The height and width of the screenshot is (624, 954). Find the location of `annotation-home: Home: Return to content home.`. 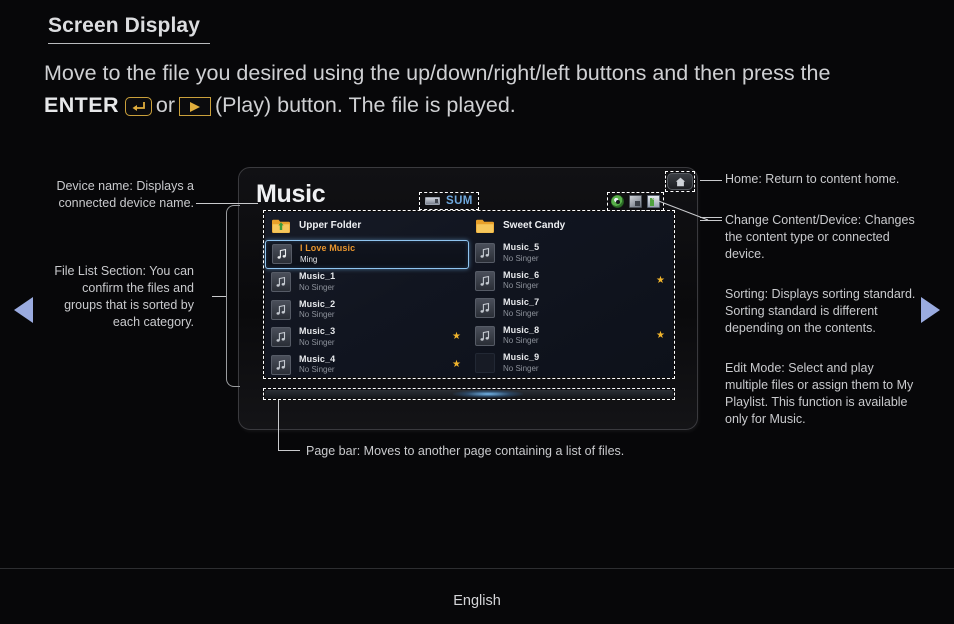

annotation-home: Home: Return to content home. is located at coordinates (812, 179).